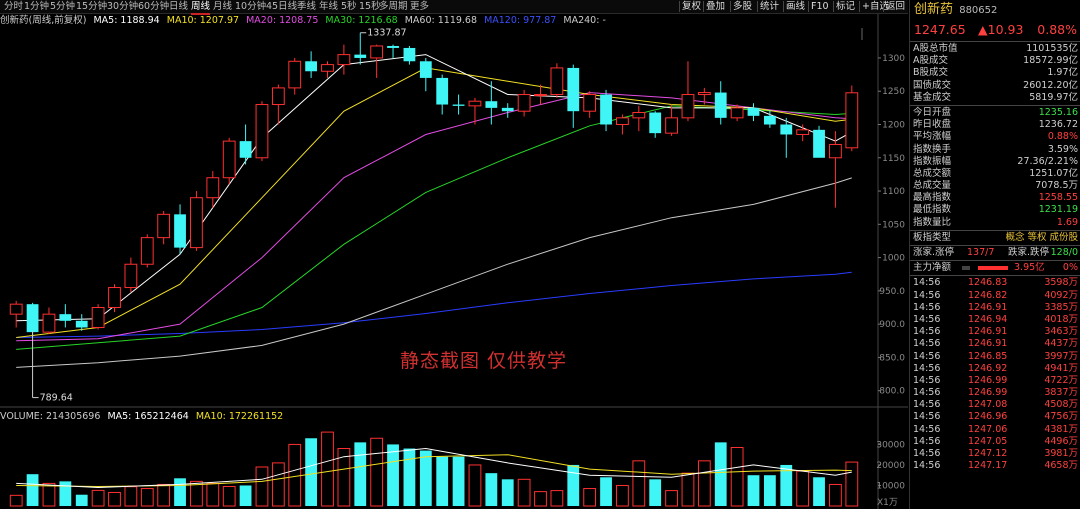 The image size is (1080, 509). What do you see at coordinates (931, 73) in the screenshot?
I see `stat-label: B股成交` at bounding box center [931, 73].